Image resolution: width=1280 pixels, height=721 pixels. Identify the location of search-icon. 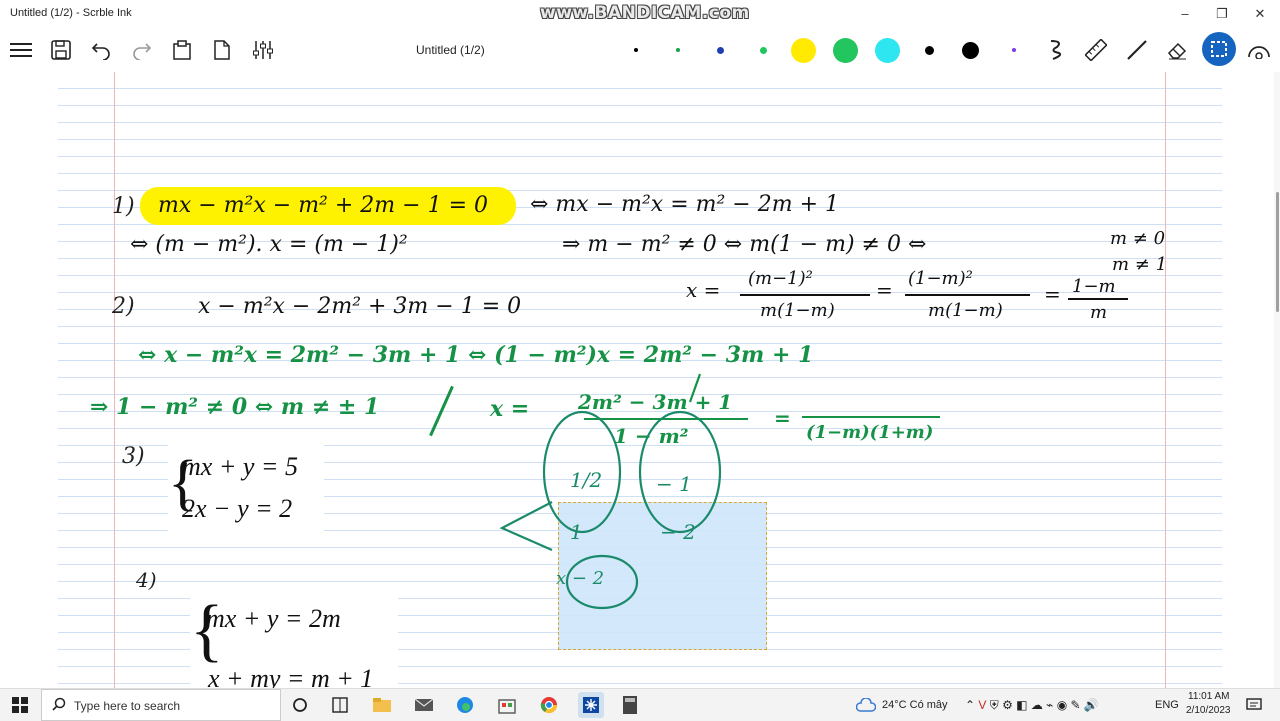
(59, 706).